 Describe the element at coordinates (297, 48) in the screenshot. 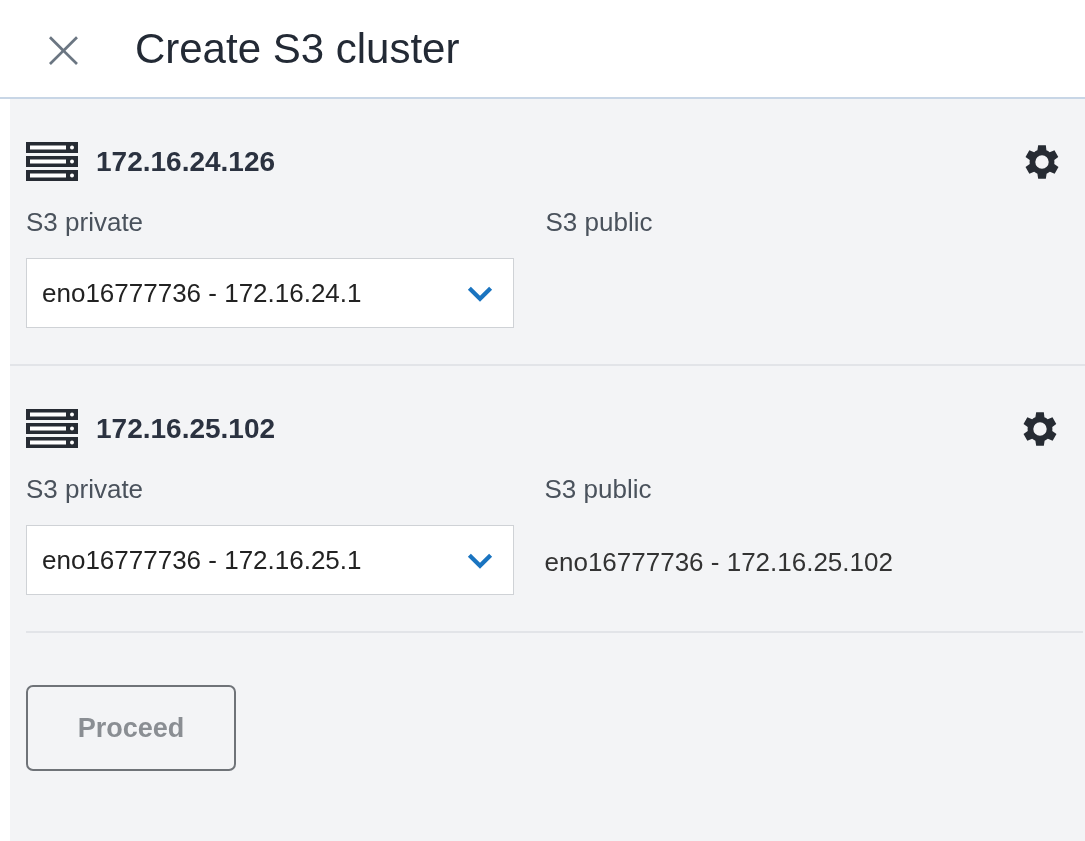

I see `dialog-title: Create S3 cluster` at that location.